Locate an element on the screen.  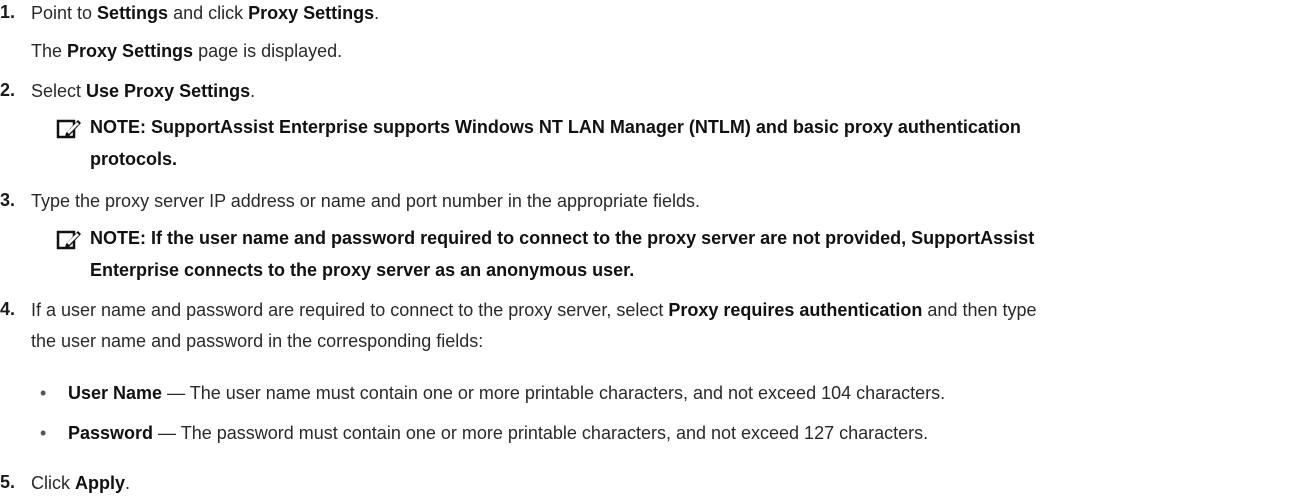
step-number: 1. is located at coordinates (8, 12).